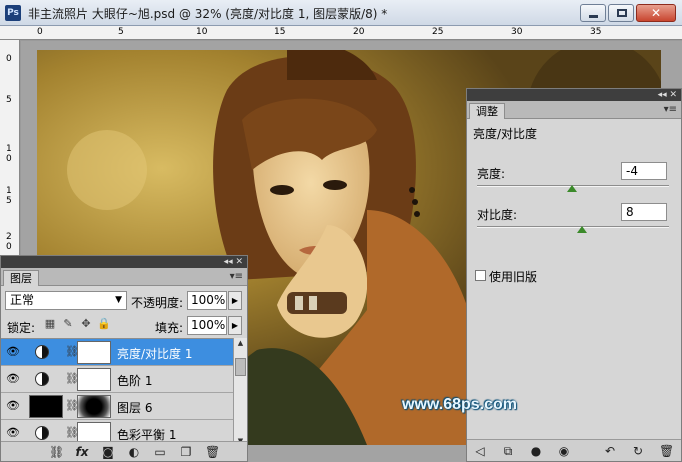 The width and height of the screenshot is (682, 462). Describe the element at coordinates (124, 451) in the screenshot. I see `layers-footer: ⛓ fx ◙ ◐ ▭ ❐ 🗑` at that location.